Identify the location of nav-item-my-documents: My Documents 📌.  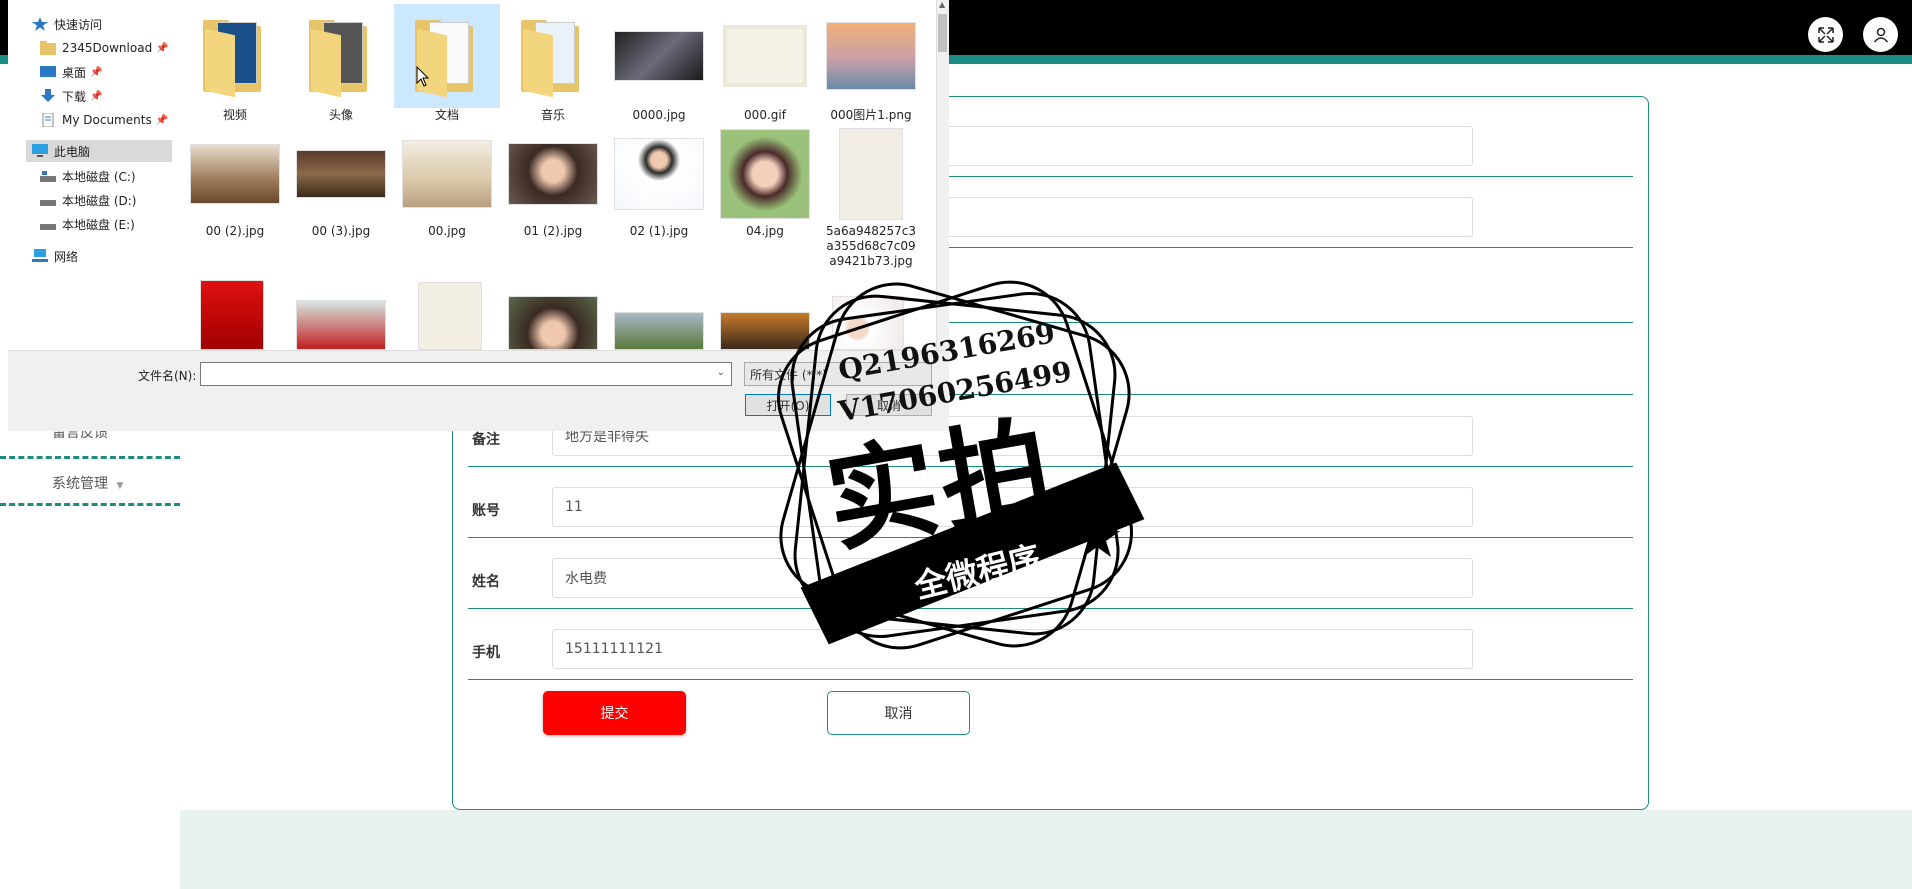
(104, 120).